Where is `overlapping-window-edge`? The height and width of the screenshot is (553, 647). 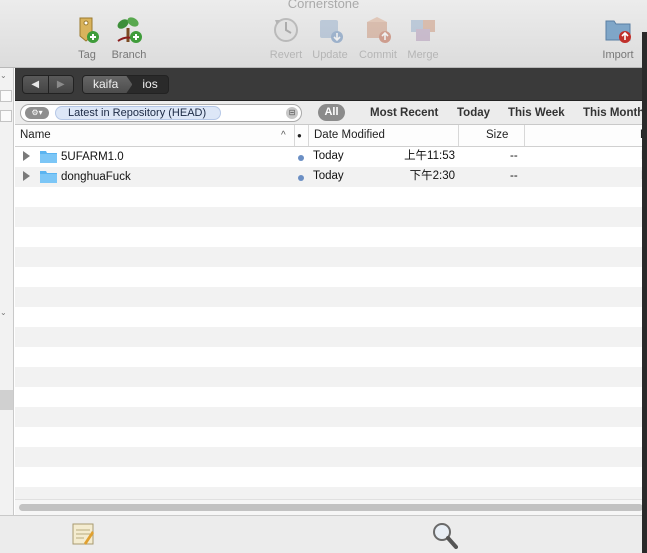
overlapping-window-edge is located at coordinates (644, 292).